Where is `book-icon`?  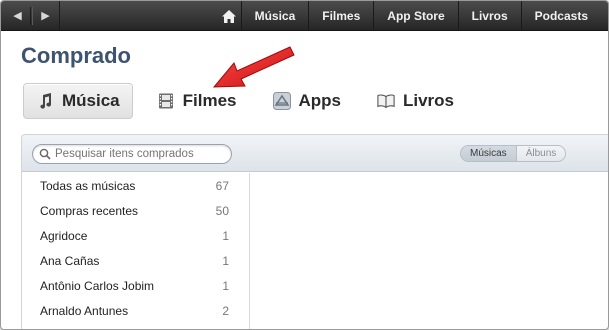 book-icon is located at coordinates (386, 101).